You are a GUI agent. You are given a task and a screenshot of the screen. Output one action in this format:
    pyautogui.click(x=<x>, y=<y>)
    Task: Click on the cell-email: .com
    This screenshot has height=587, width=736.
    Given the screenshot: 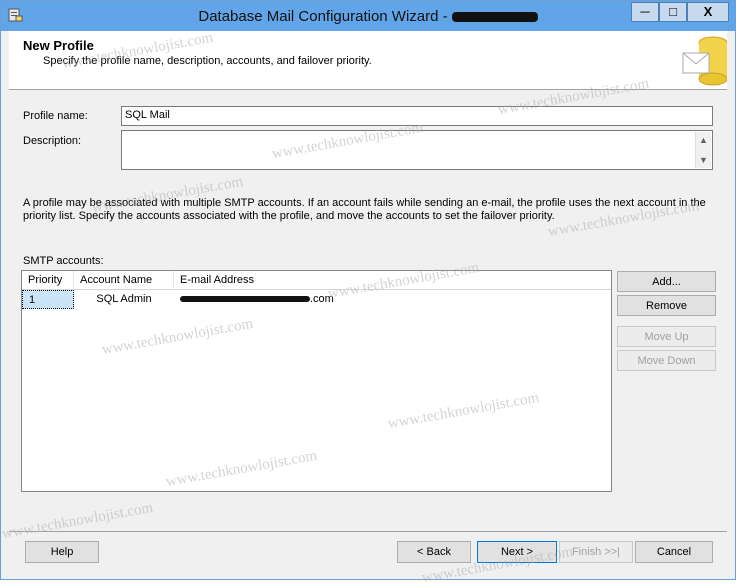 What is the action you would take?
    pyautogui.click(x=330, y=299)
    